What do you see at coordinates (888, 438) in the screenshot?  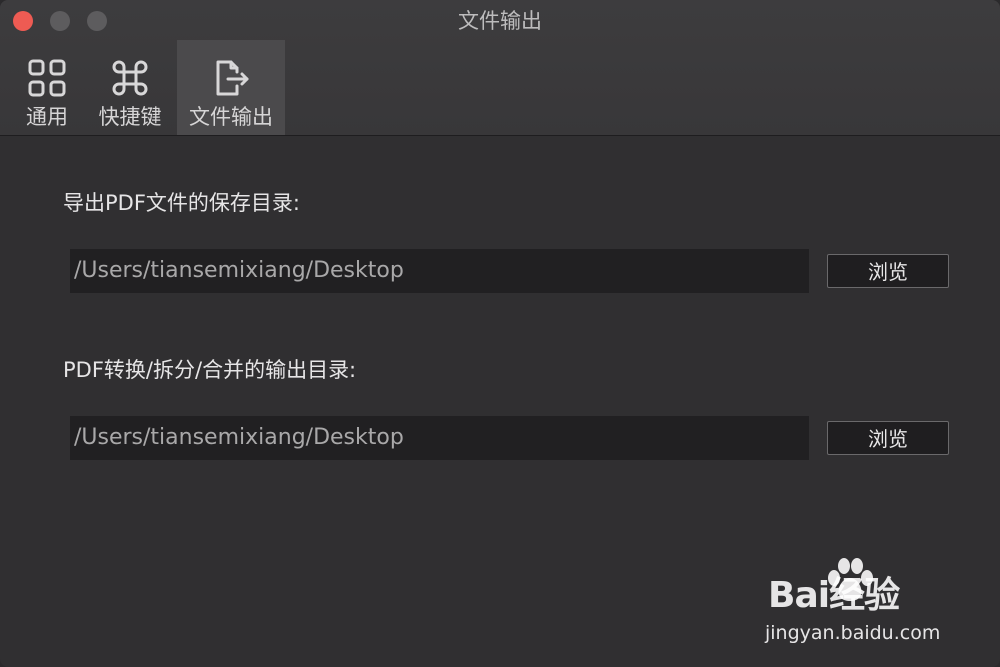 I see `output-browse-button: 浏览` at bounding box center [888, 438].